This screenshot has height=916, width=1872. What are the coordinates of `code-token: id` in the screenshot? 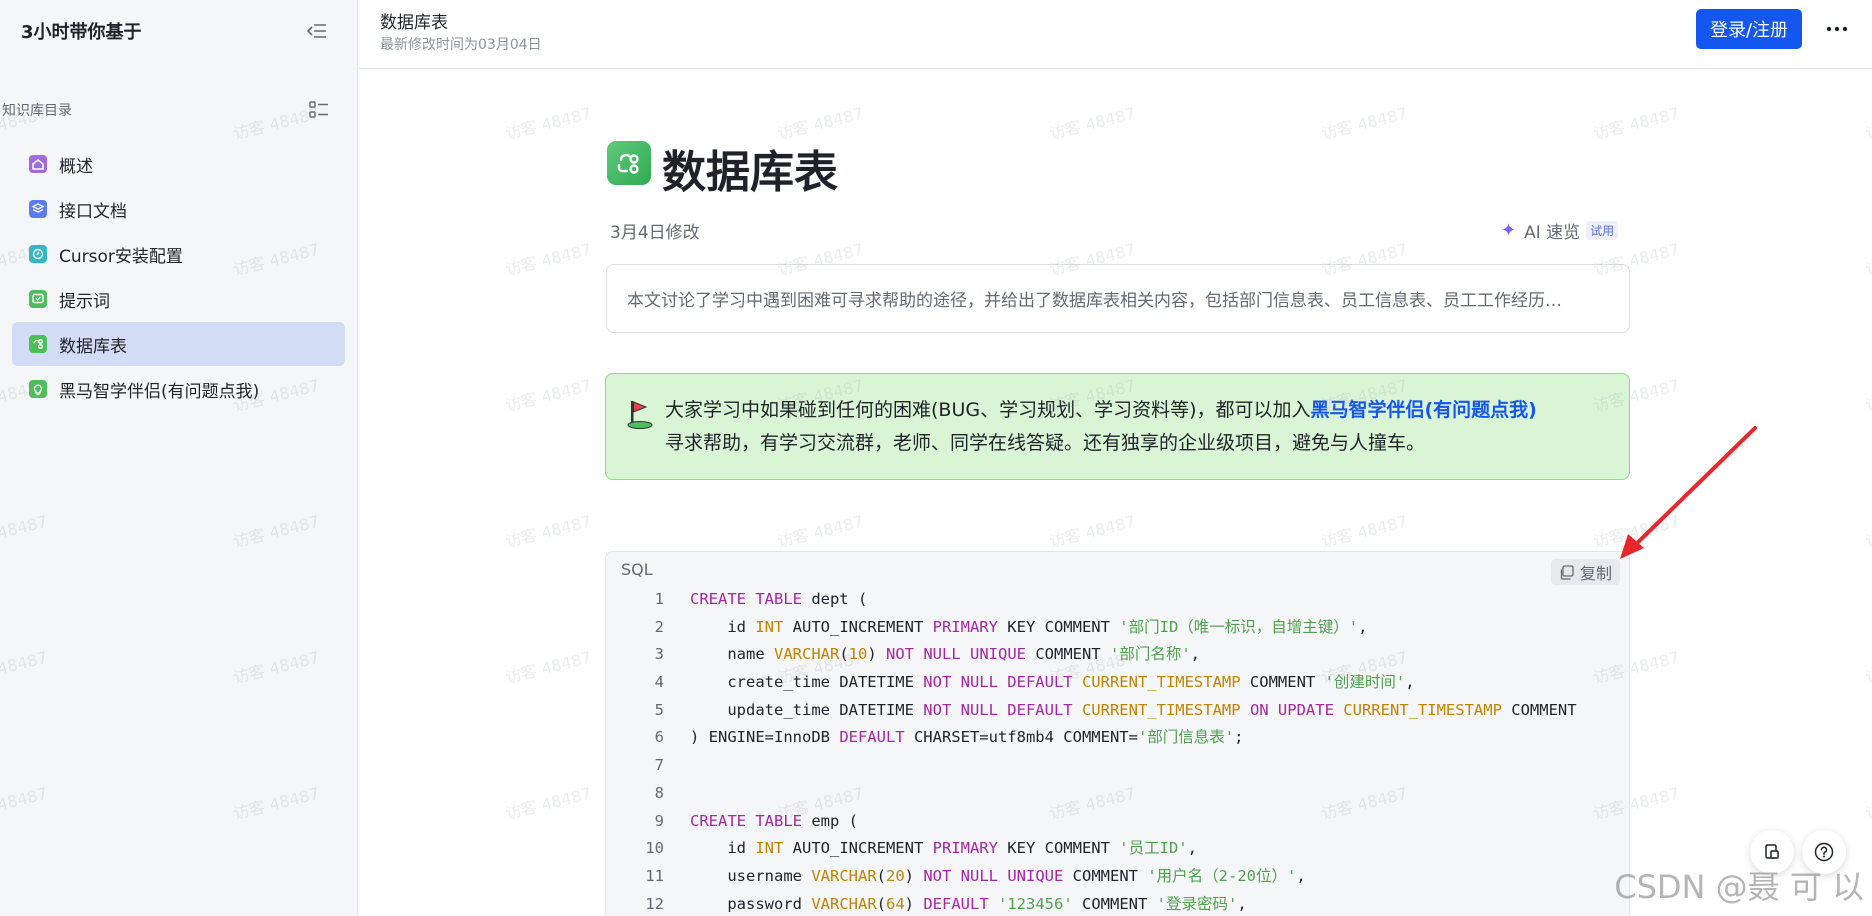 It's located at (723, 848).